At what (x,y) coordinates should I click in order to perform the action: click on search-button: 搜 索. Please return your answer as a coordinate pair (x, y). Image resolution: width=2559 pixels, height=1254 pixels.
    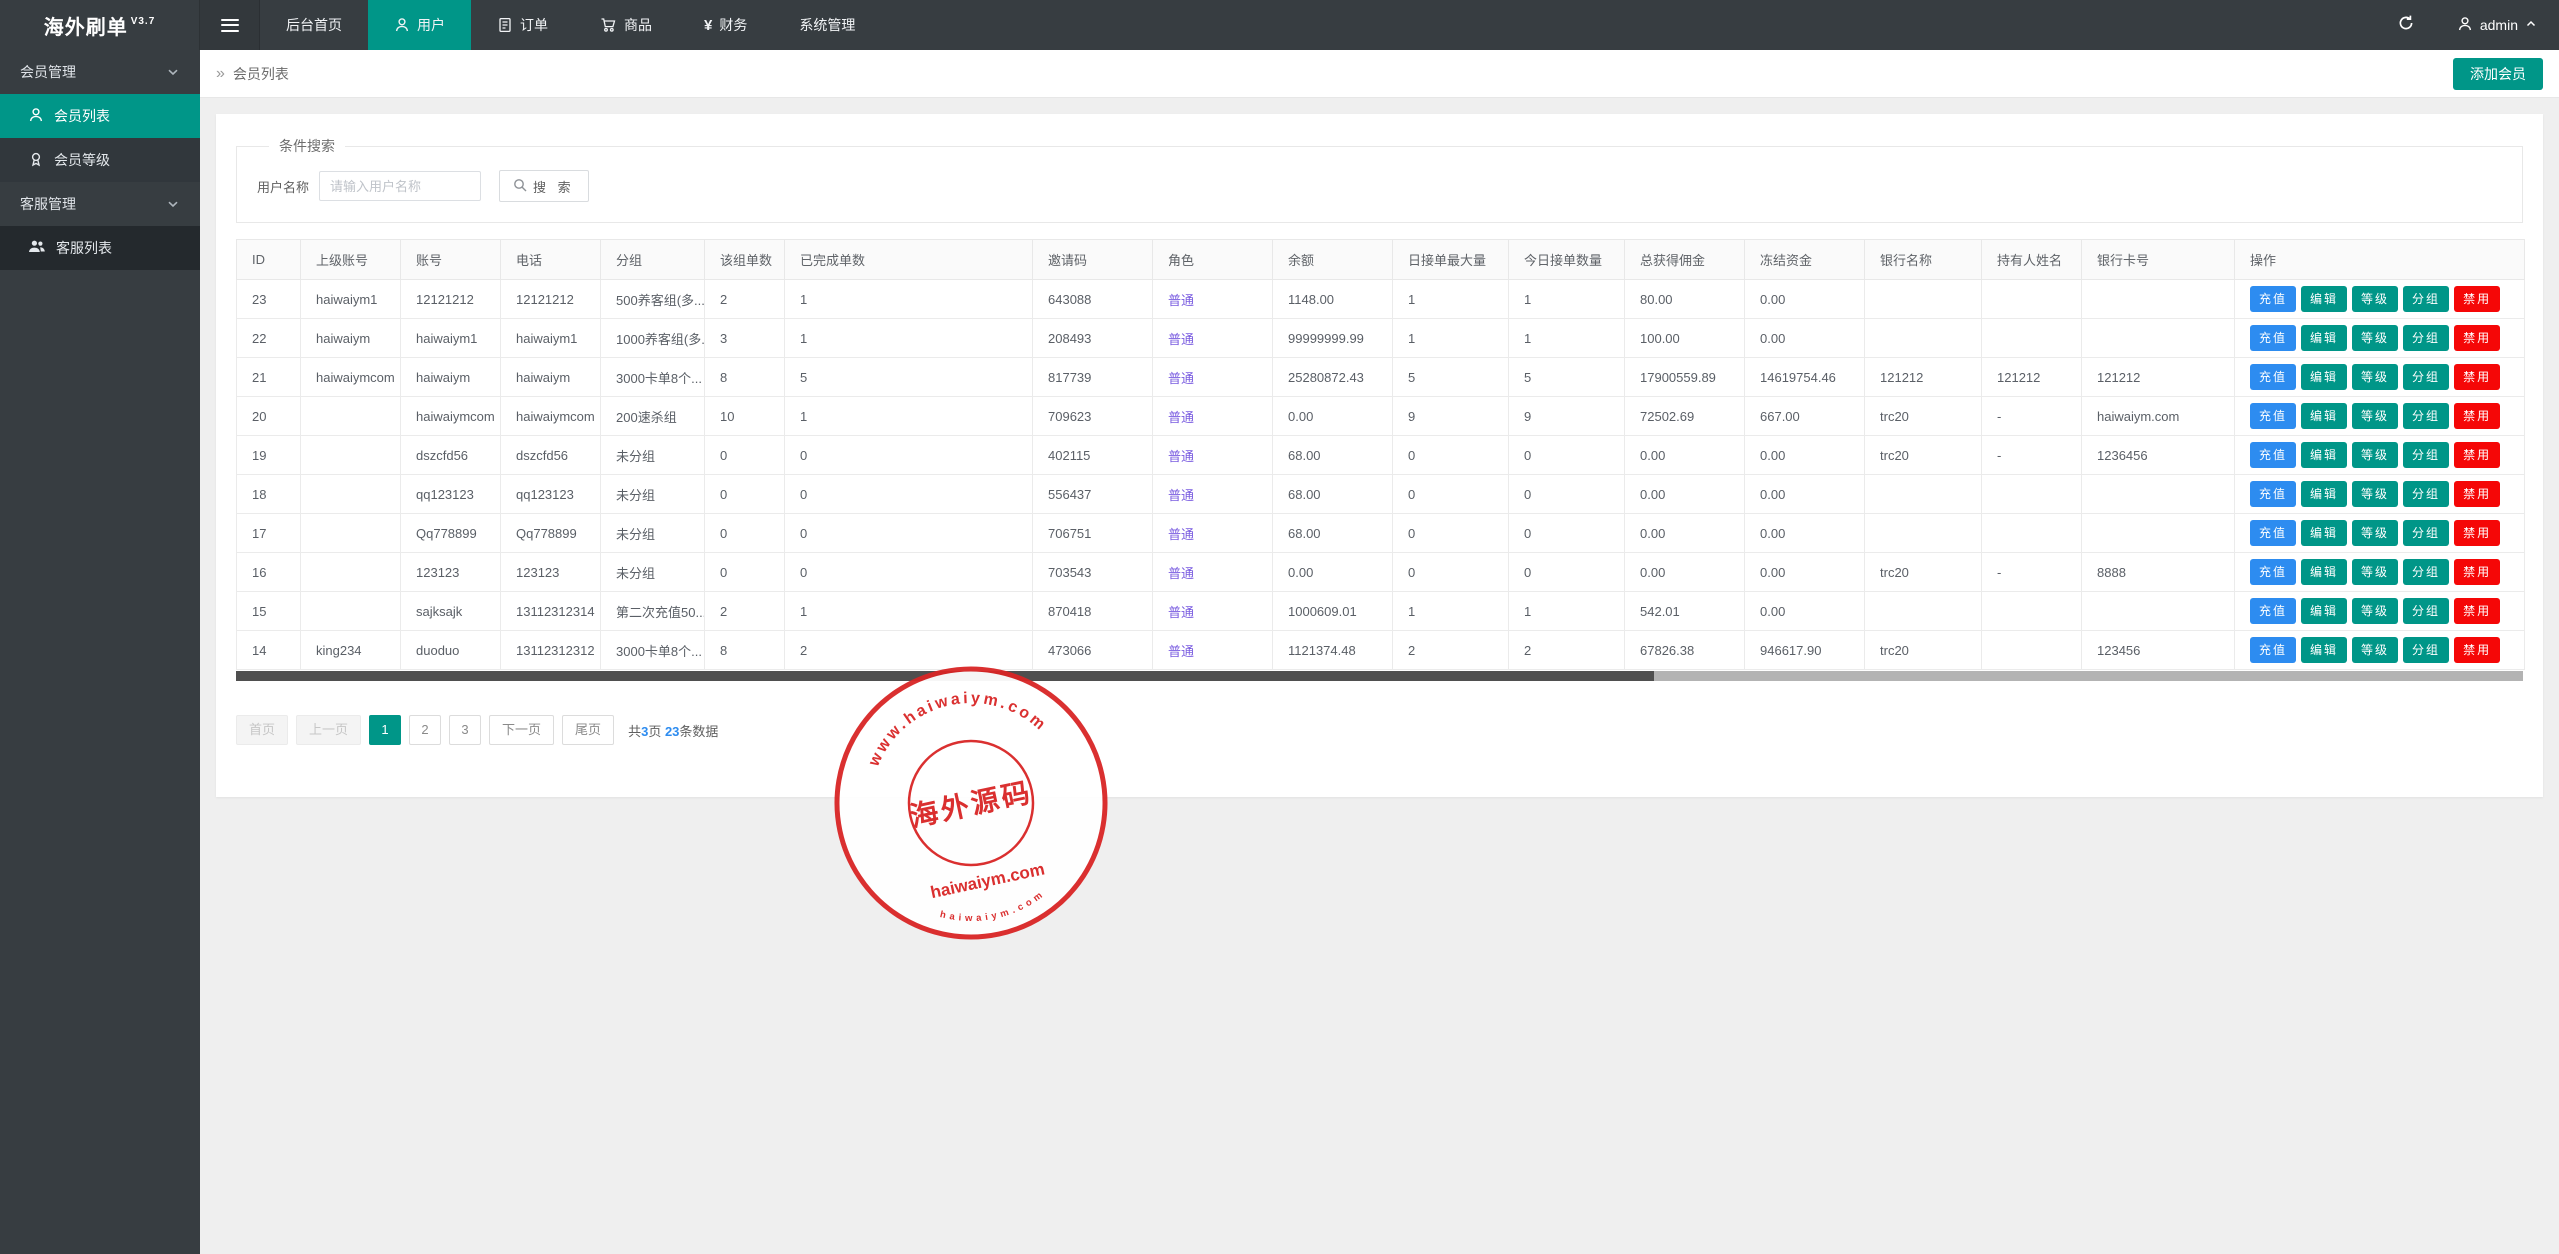
    Looking at the image, I should click on (544, 186).